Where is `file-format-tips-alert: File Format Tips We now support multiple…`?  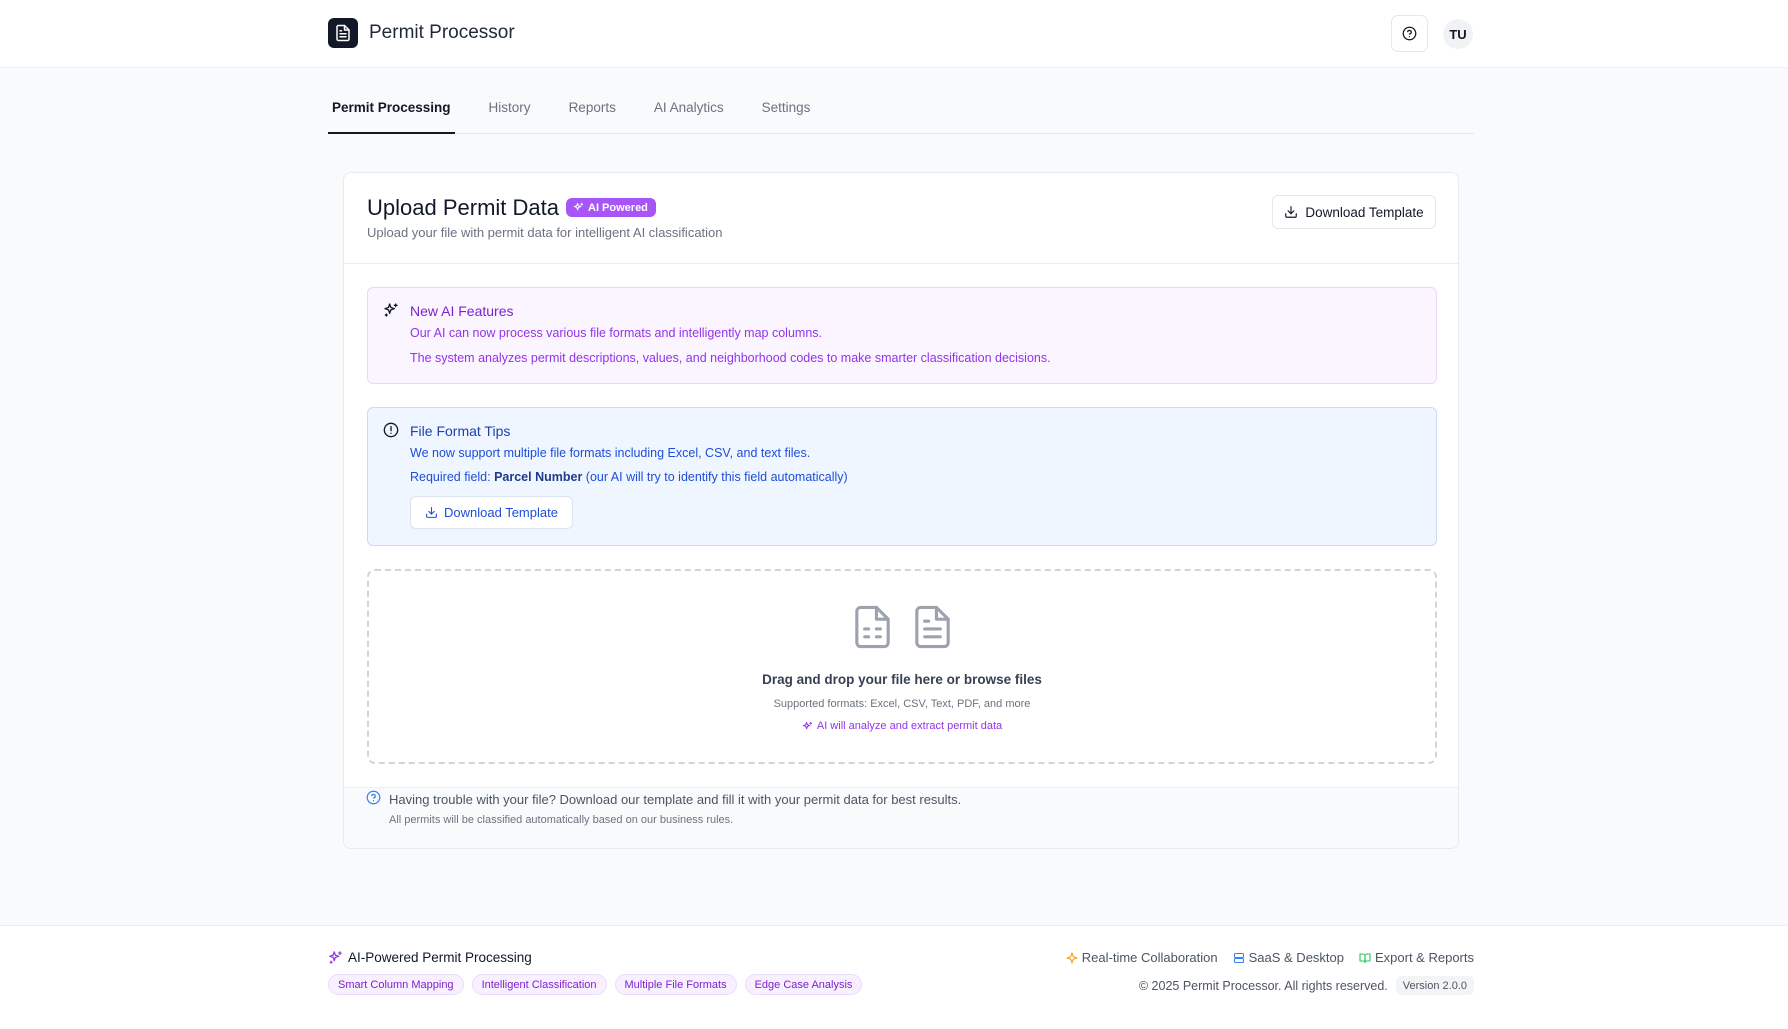
file-format-tips-alert: File Format Tips We now support multiple… is located at coordinates (902, 476).